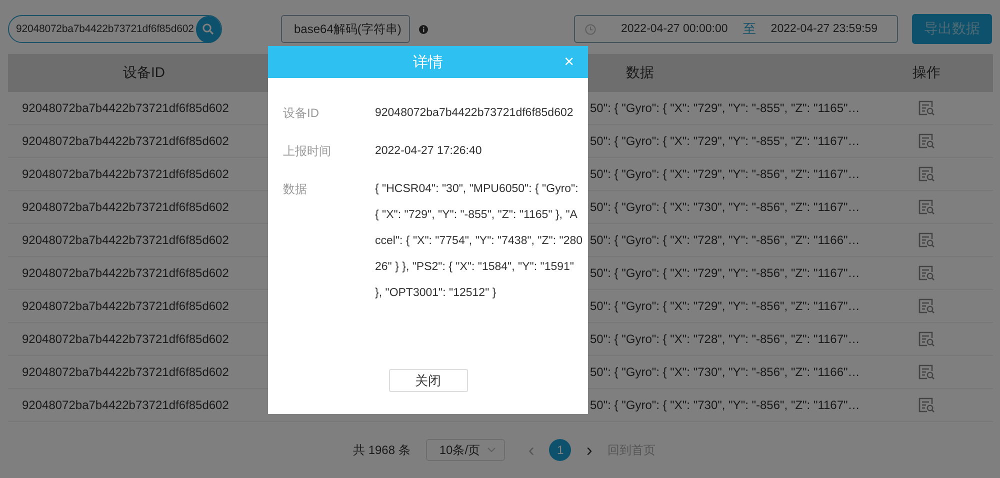 The image size is (1000, 478). What do you see at coordinates (295, 189) in the screenshot?
I see `field-label: 数据` at bounding box center [295, 189].